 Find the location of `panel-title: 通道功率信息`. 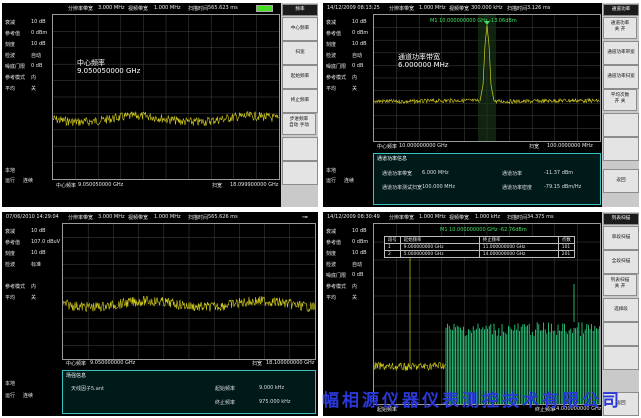

panel-title: 通道功率信息 is located at coordinates (392, 159).